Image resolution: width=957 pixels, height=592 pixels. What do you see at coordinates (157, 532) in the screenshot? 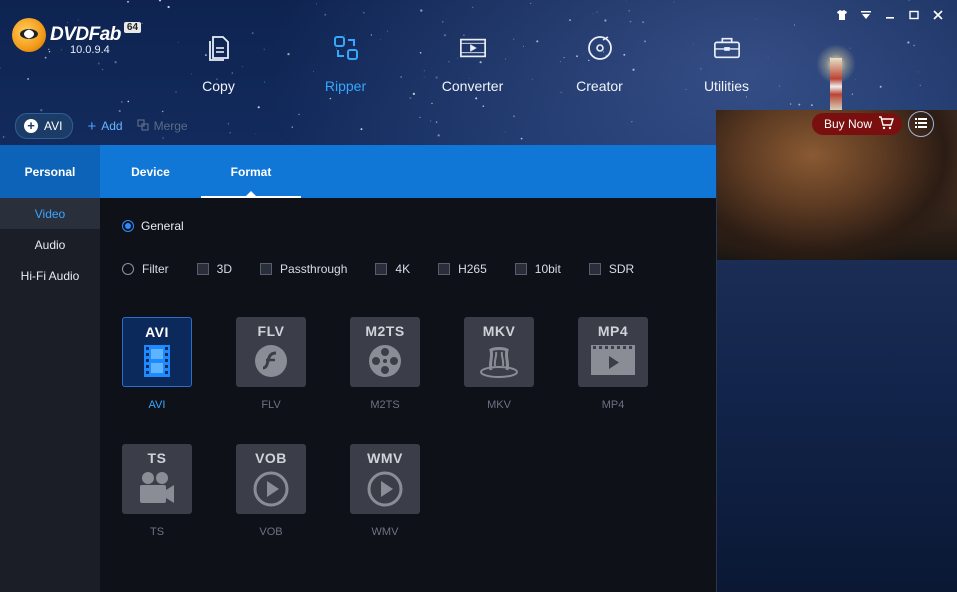
I see `format-label: TS` at bounding box center [157, 532].